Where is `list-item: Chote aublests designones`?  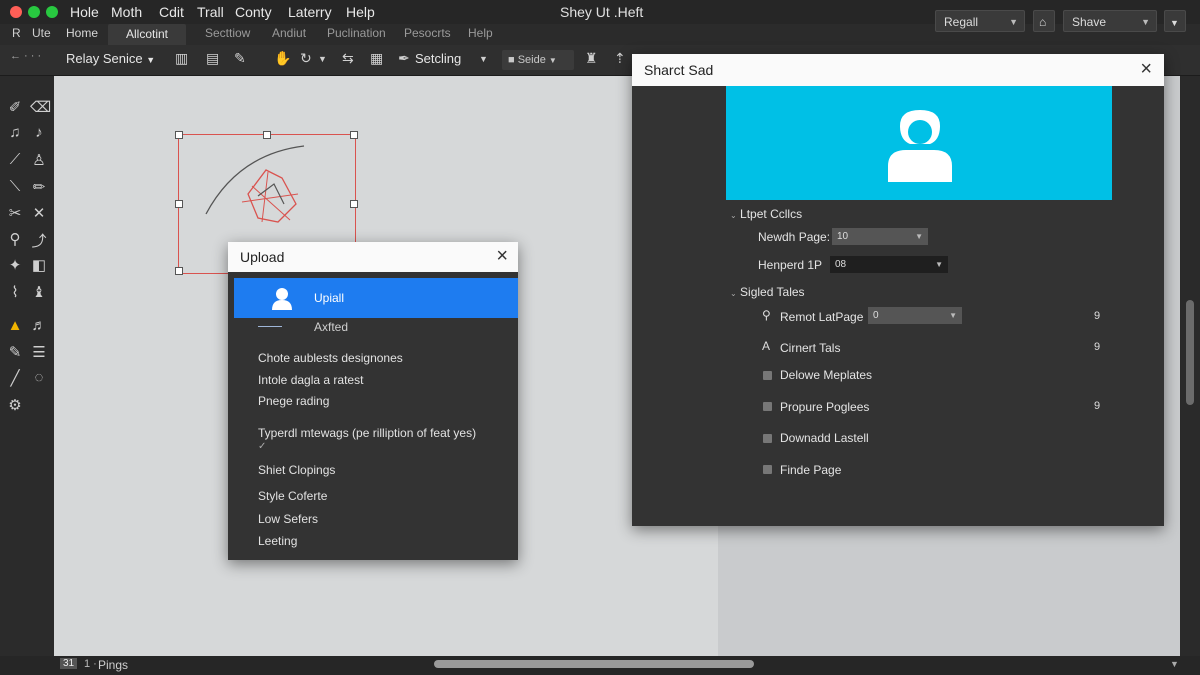
list-item: Chote aublests designones is located at coordinates (330, 358).